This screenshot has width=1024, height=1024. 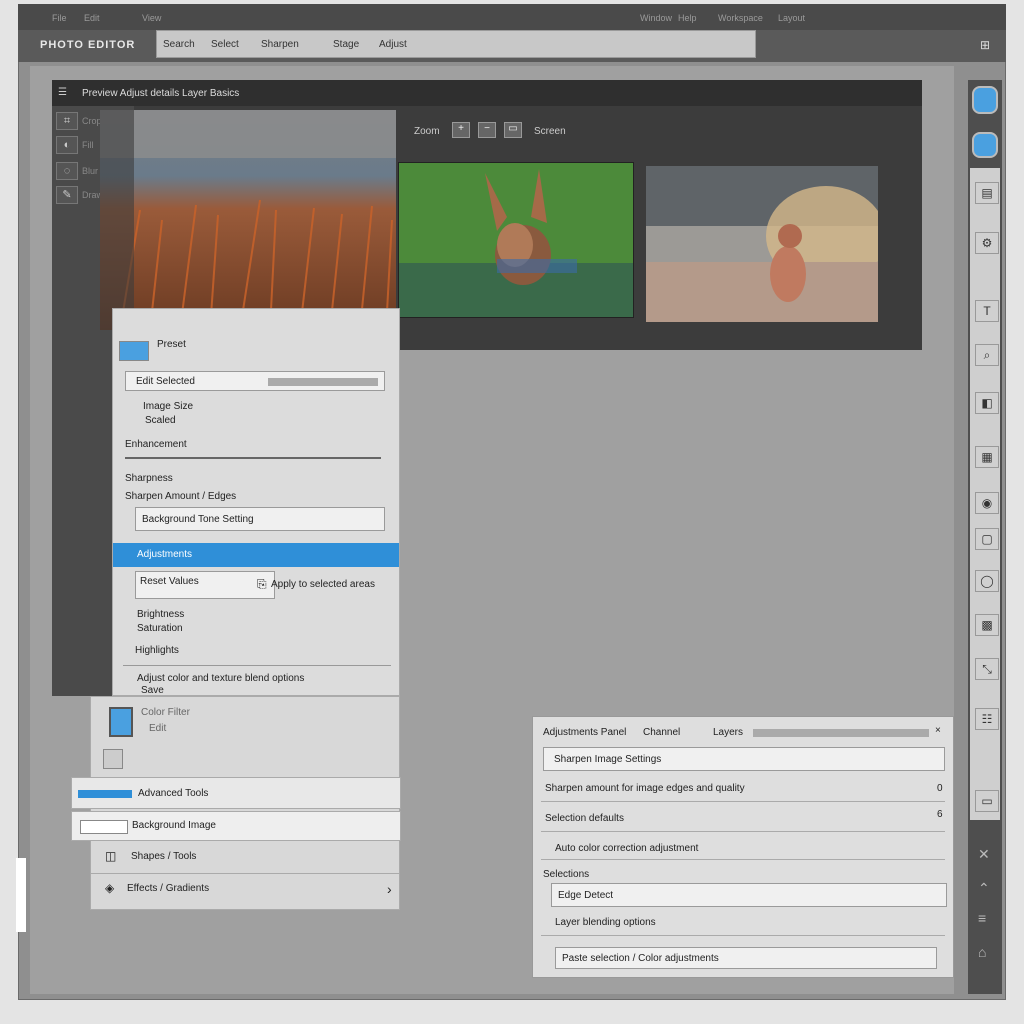 I want to click on tab-scrollbar, so click(x=841, y=733).